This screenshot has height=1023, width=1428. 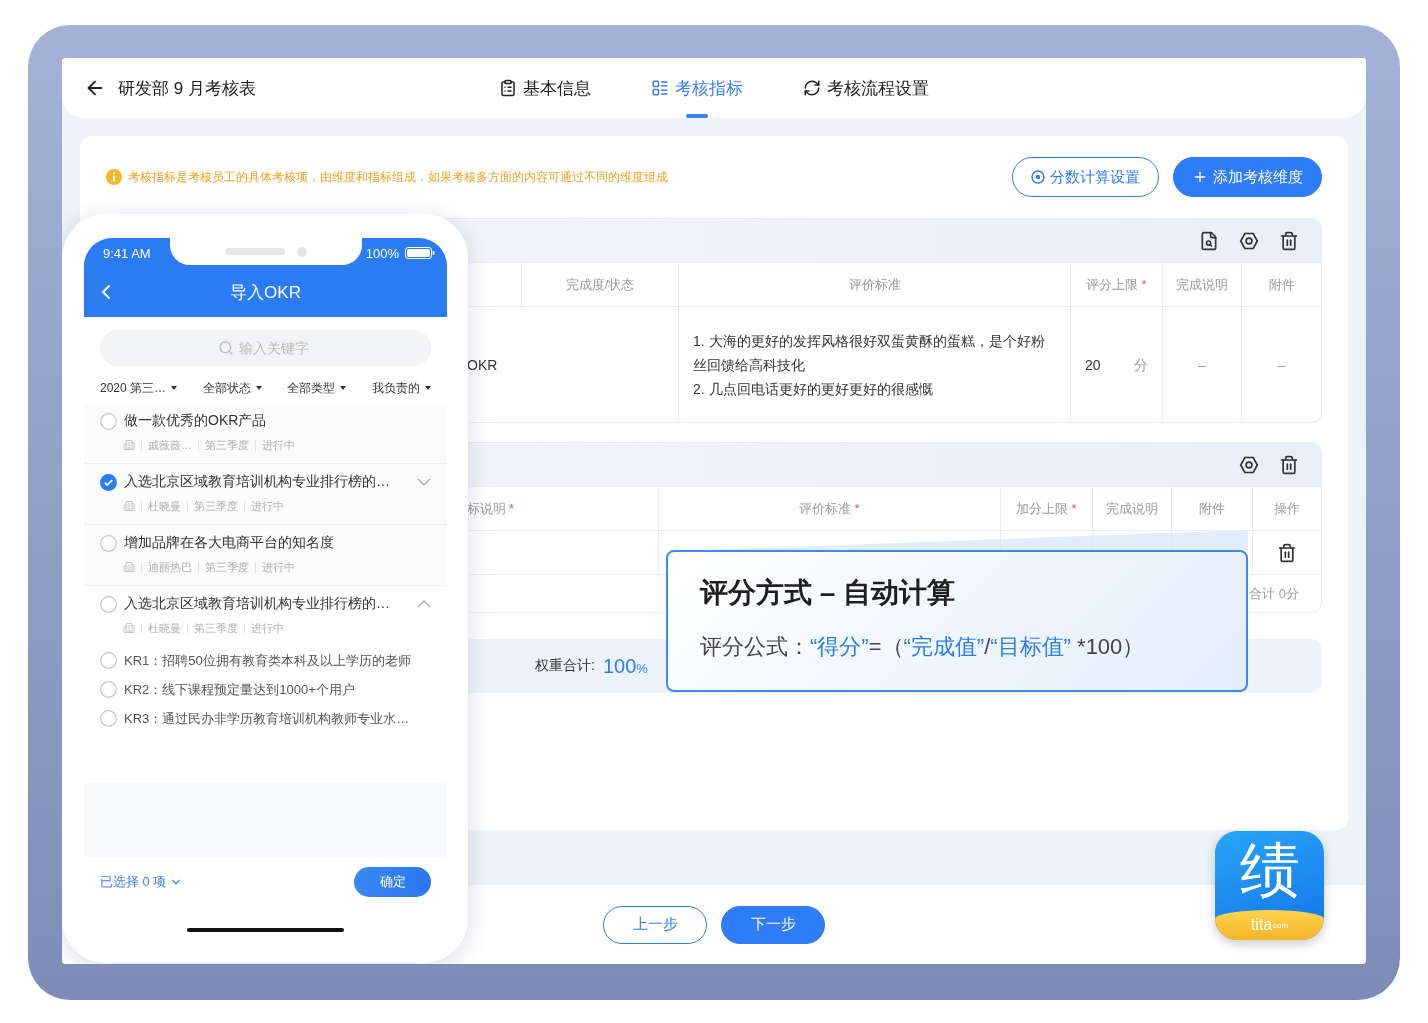 I want to click on target-icon, so click(x=1038, y=177).